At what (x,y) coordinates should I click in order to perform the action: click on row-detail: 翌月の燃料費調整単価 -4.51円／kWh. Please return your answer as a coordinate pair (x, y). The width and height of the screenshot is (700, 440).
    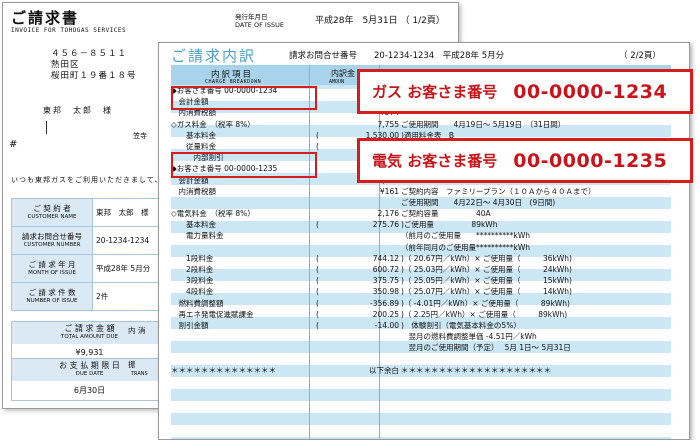
    Looking at the image, I should click on (469, 337).